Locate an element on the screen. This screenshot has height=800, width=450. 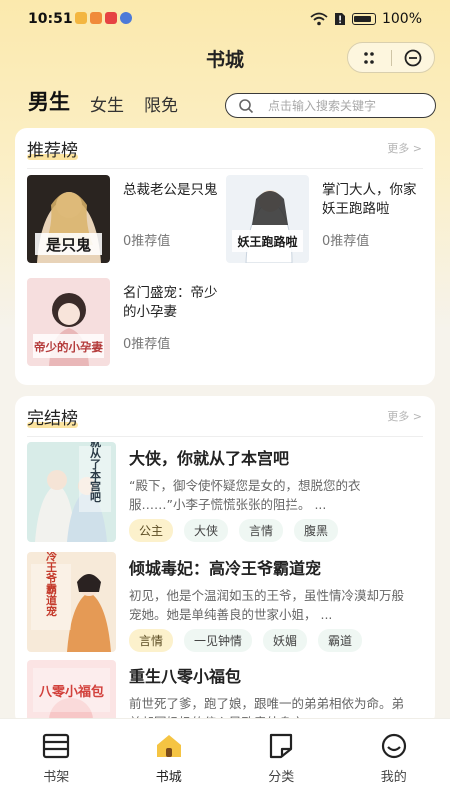
bottom-tab-bar: 书架 书城 分类 我的 is located at coordinates (225, 759).